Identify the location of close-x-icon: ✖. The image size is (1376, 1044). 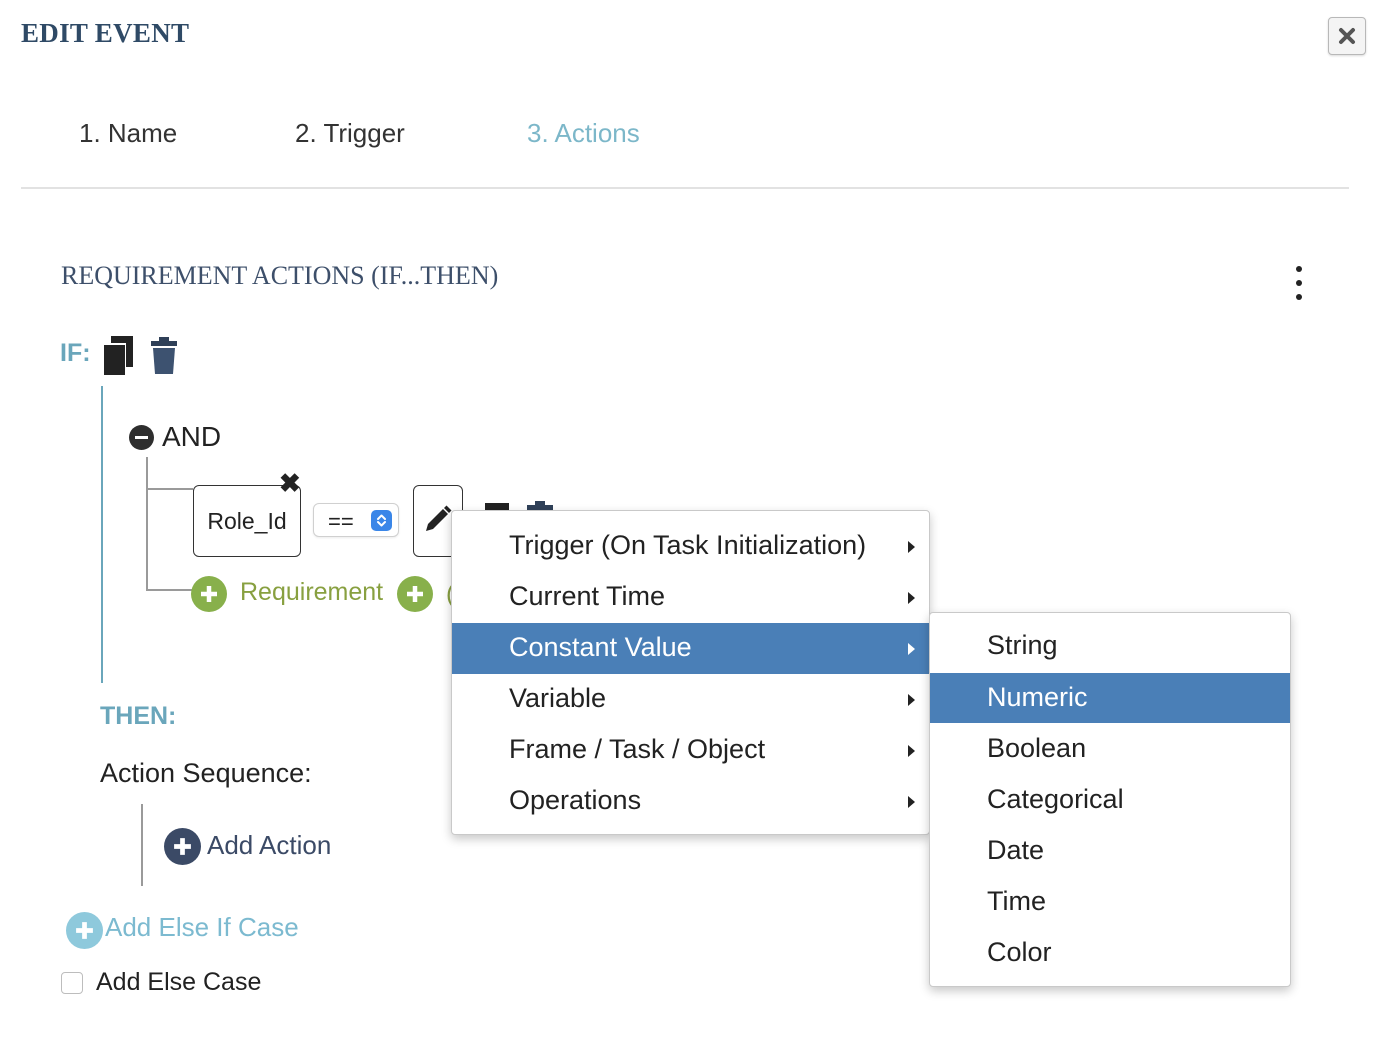
(290, 483).